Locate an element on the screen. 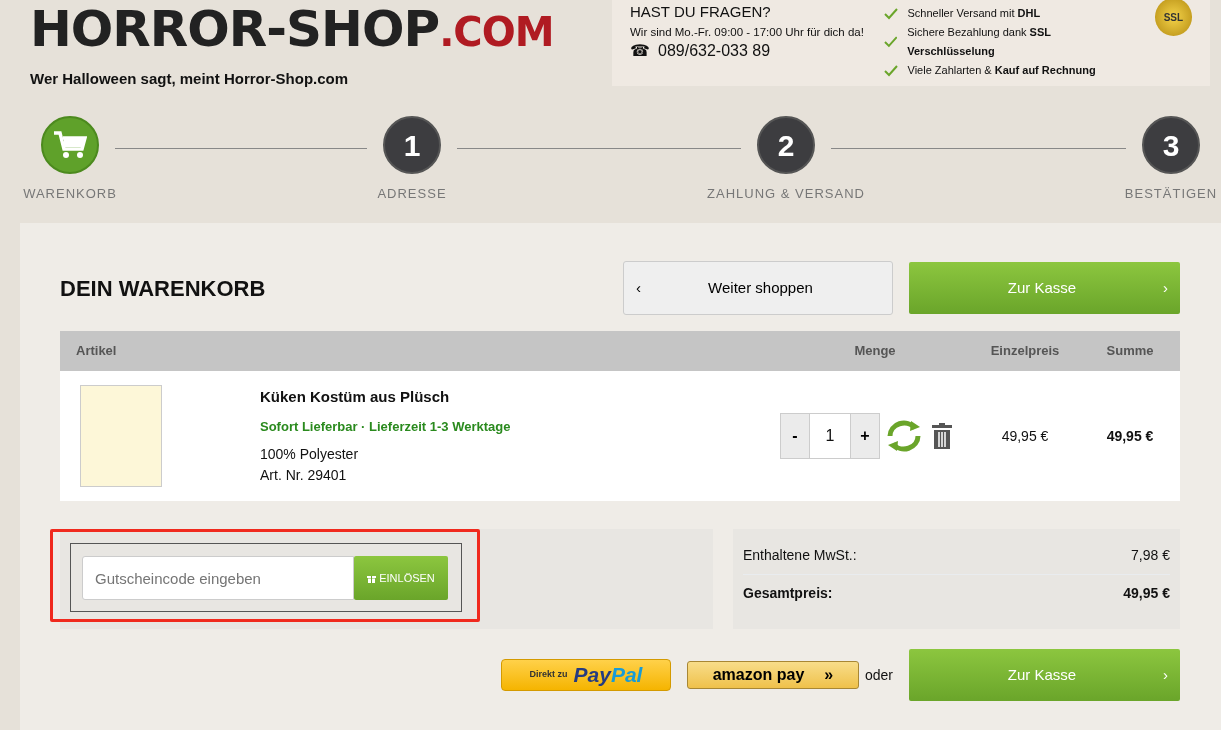 The image size is (1221, 730). benefit-text: Schneller Versand mit DHL is located at coordinates (974, 13).